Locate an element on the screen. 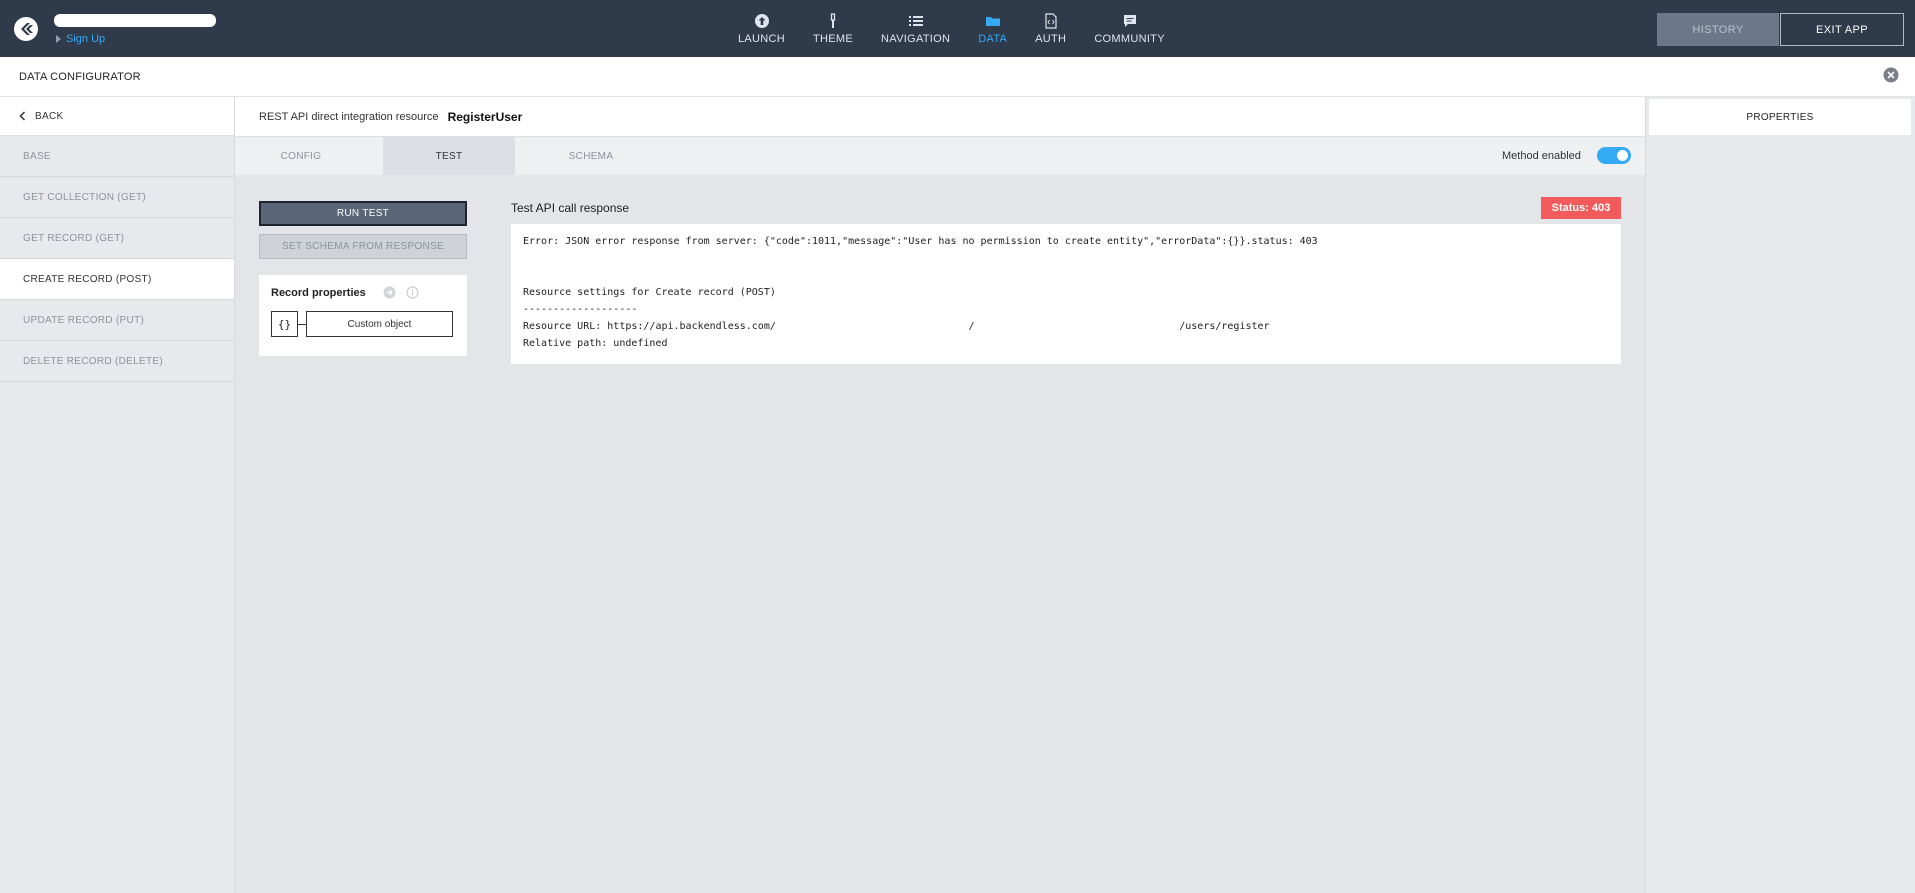 Image resolution: width=1915 pixels, height=893 pixels. close-icon is located at coordinates (1891, 75).